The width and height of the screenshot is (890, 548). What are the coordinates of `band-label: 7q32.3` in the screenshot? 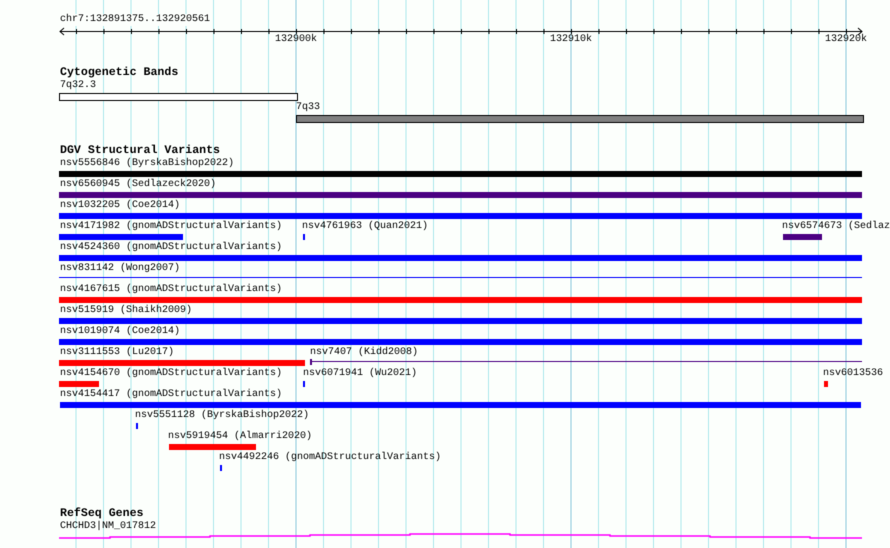 It's located at (78, 86).